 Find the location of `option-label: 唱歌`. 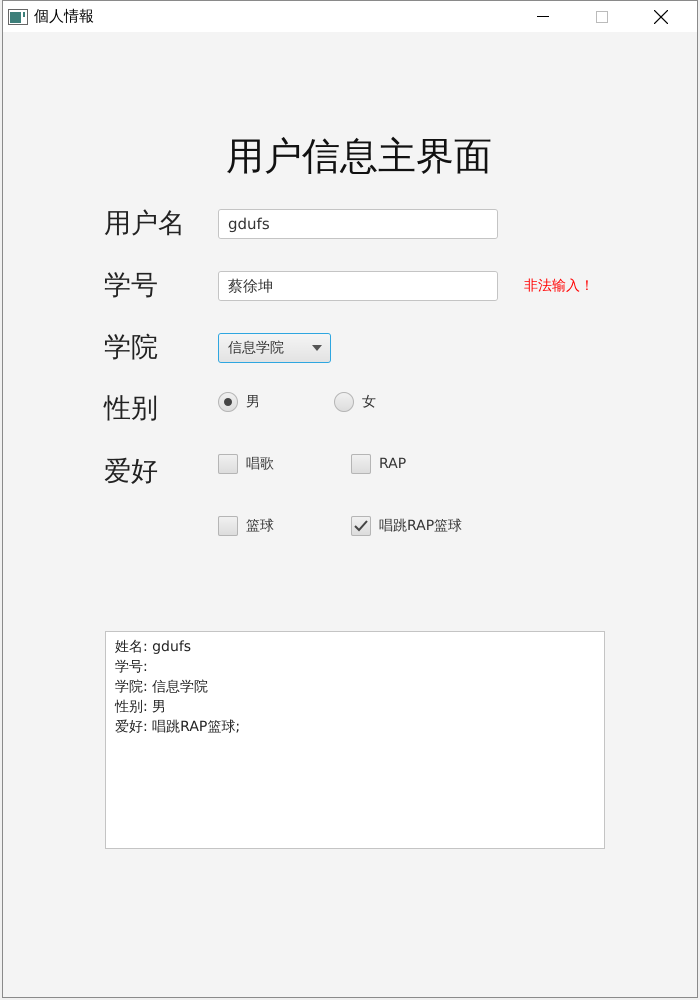

option-label: 唱歌 is located at coordinates (260, 464).